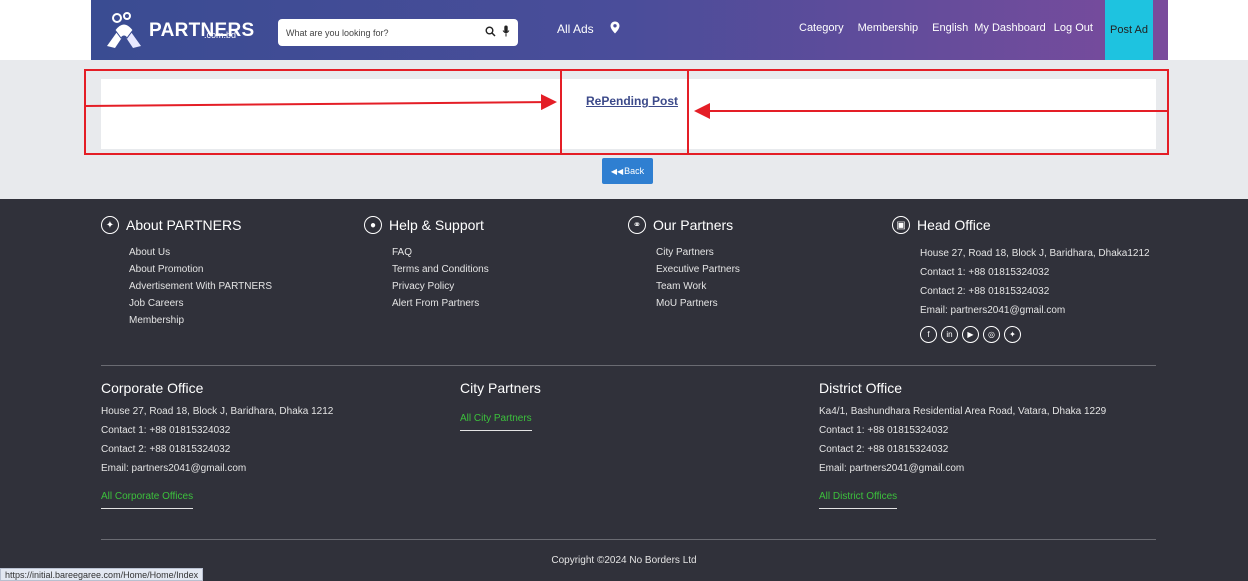 The height and width of the screenshot is (581, 1248). What do you see at coordinates (901, 225) in the screenshot?
I see `building-icon: ▣` at bounding box center [901, 225].